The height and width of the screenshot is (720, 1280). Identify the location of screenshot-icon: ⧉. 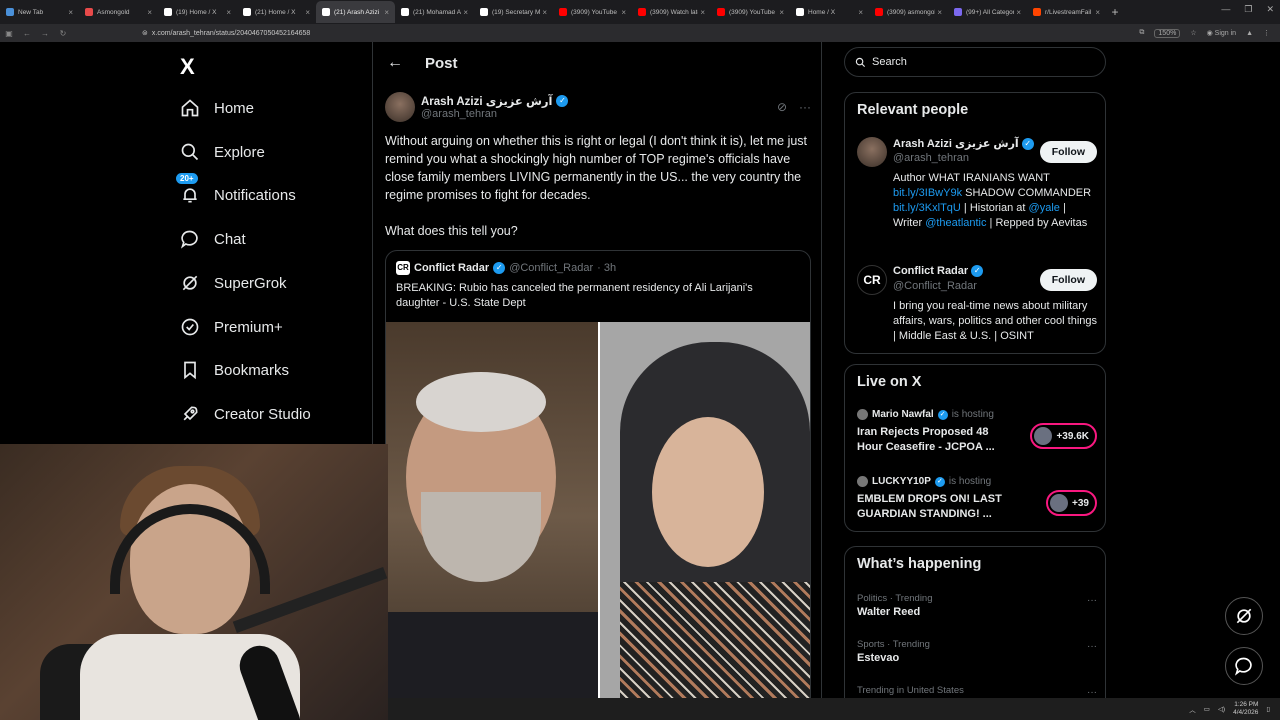
(1141, 33).